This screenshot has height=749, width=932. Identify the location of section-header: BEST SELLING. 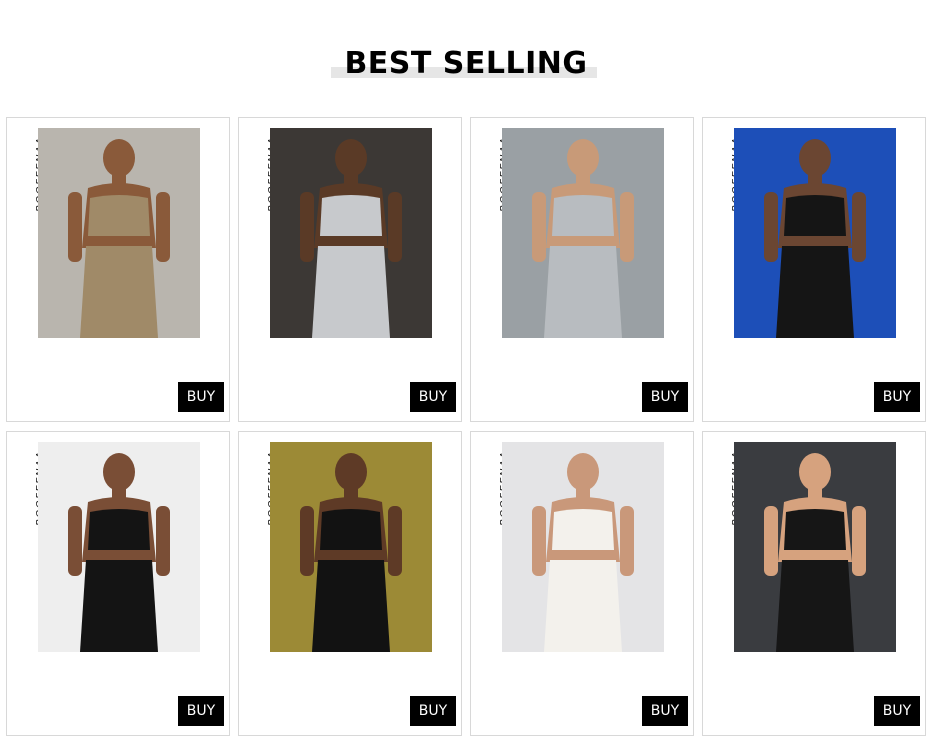
(466, 65).